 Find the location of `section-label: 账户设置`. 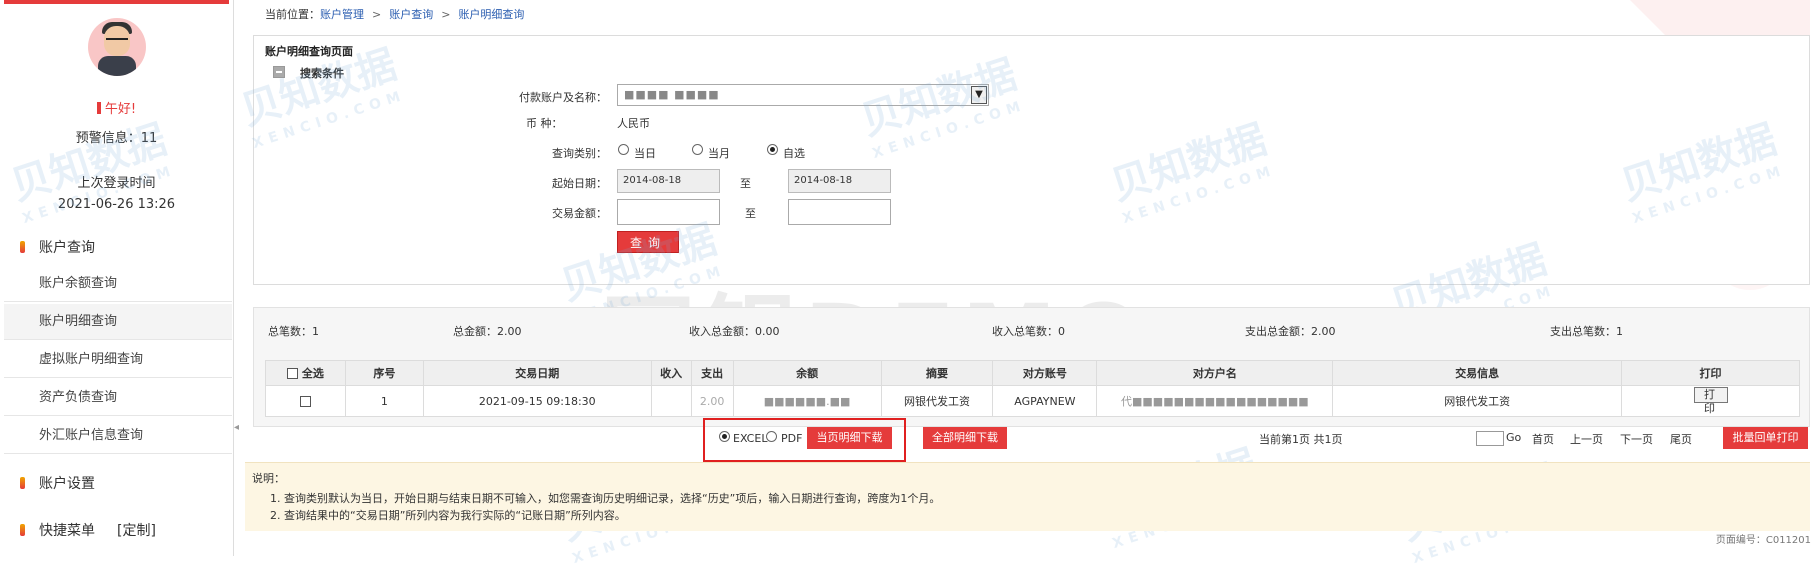

section-label: 账户设置 is located at coordinates (67, 484).